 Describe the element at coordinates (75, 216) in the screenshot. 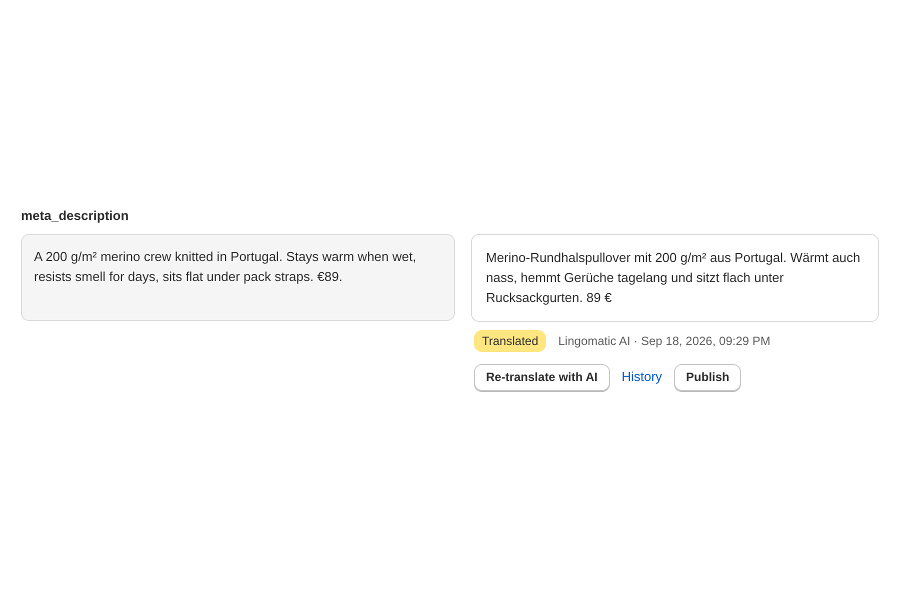

I see `field-label: meta_description` at that location.